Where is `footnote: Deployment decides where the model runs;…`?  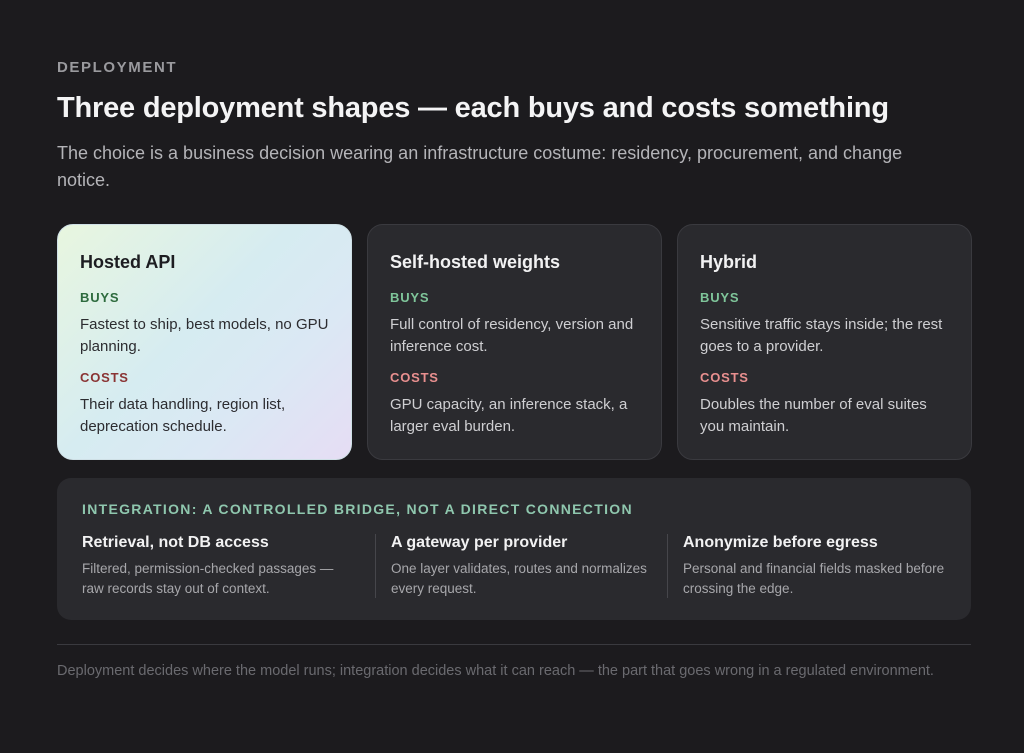
footnote: Deployment decides where the model runs;… is located at coordinates (495, 671).